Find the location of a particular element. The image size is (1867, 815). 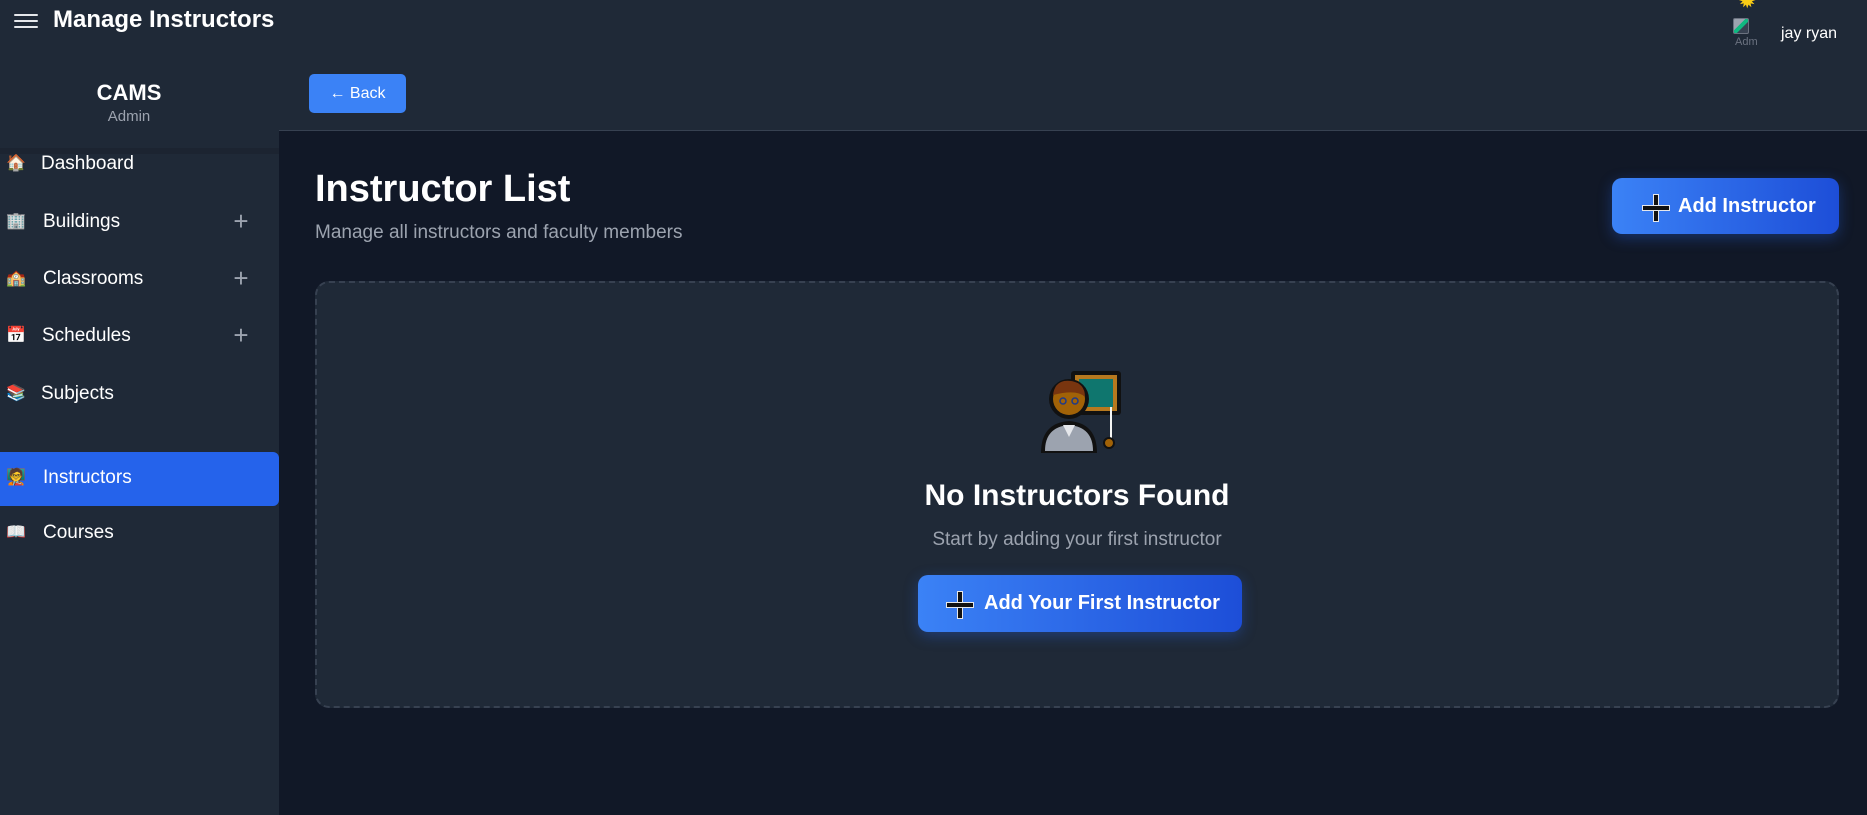

books-icon: 📚 is located at coordinates (16, 393).